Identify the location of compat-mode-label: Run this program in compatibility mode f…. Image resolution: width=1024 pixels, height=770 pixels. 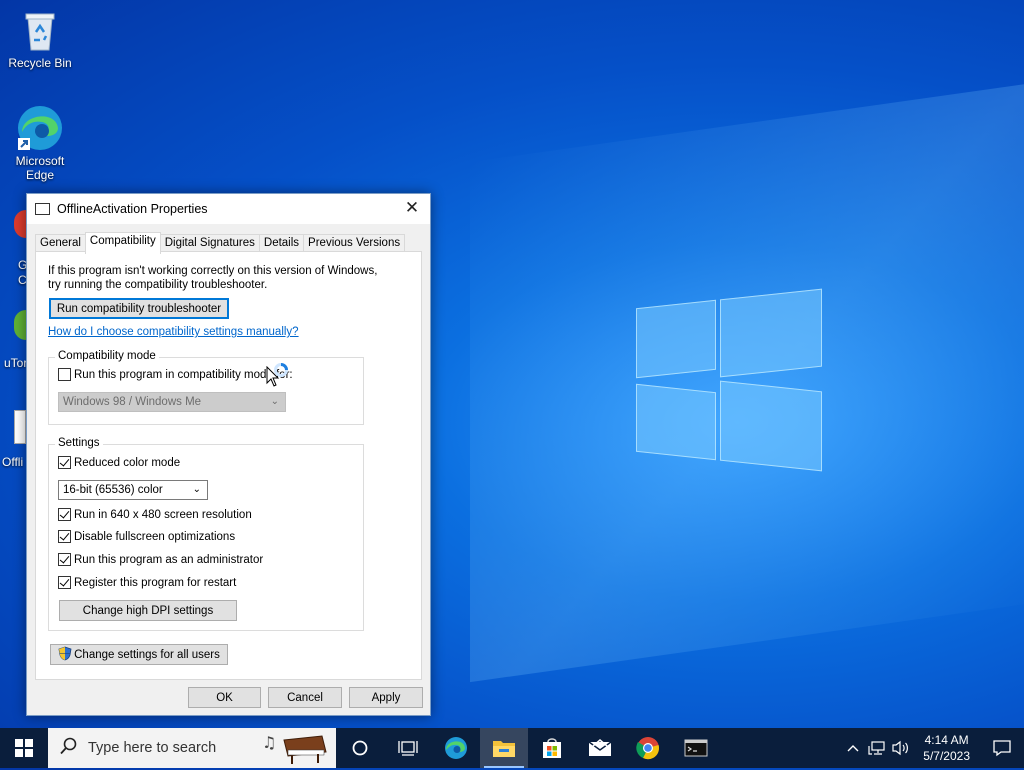
(183, 374).